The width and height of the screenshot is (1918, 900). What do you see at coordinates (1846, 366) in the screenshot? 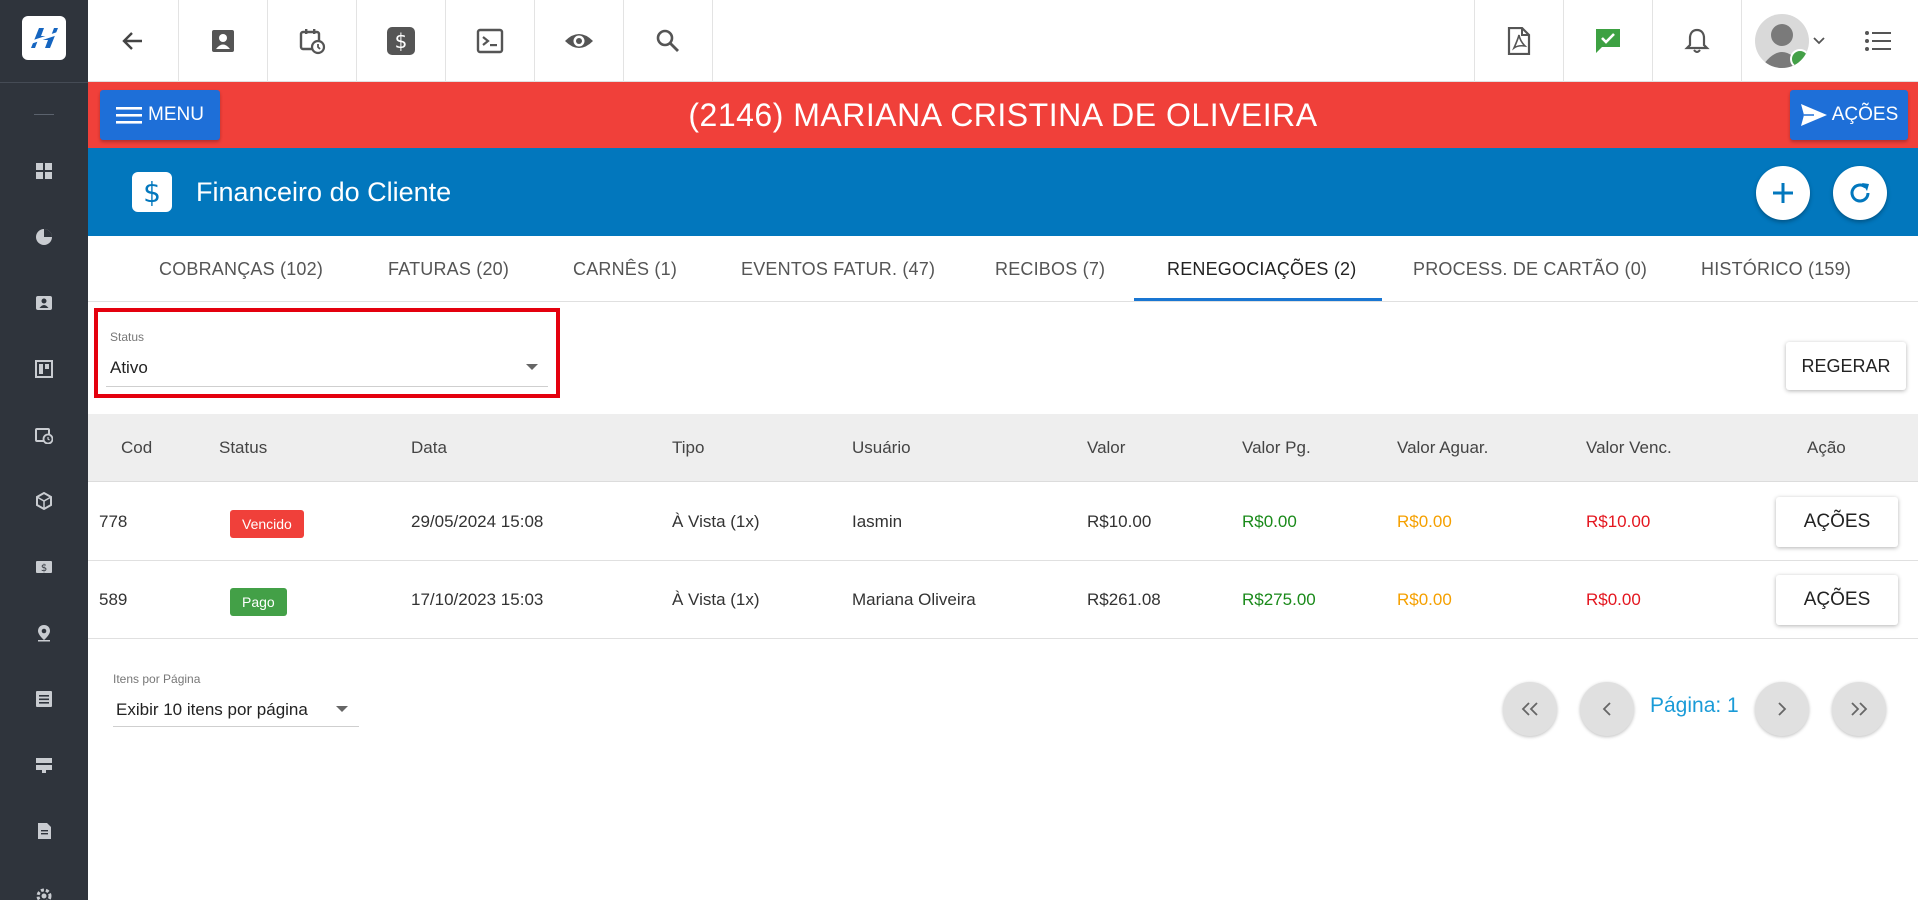
I see `regerar-button: REGERAR` at bounding box center [1846, 366].